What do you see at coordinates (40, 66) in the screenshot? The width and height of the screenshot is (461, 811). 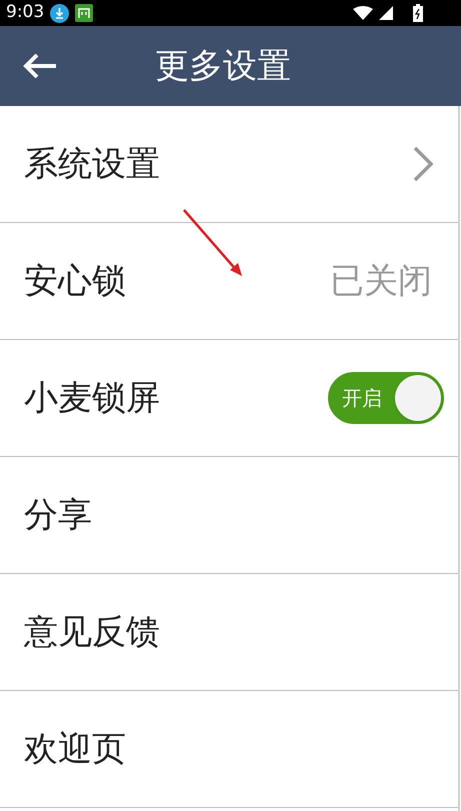 I see `back-arrow-icon` at bounding box center [40, 66].